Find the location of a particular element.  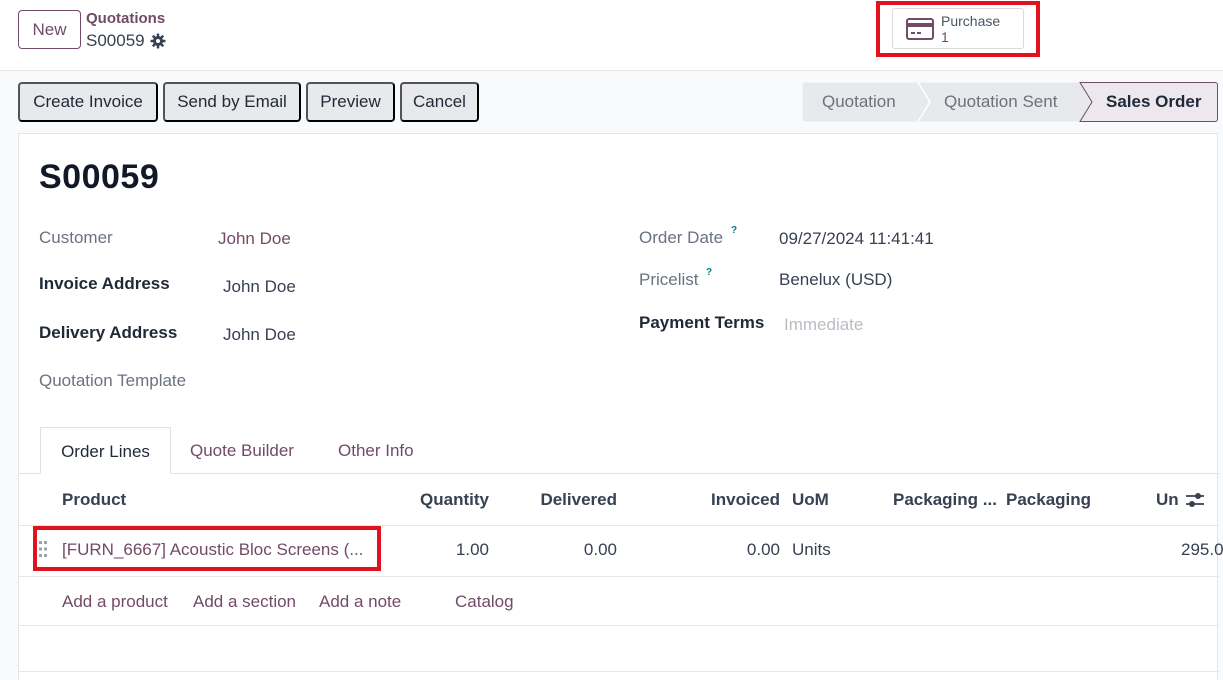

delivery-address-field: John Doe is located at coordinates (259, 335).